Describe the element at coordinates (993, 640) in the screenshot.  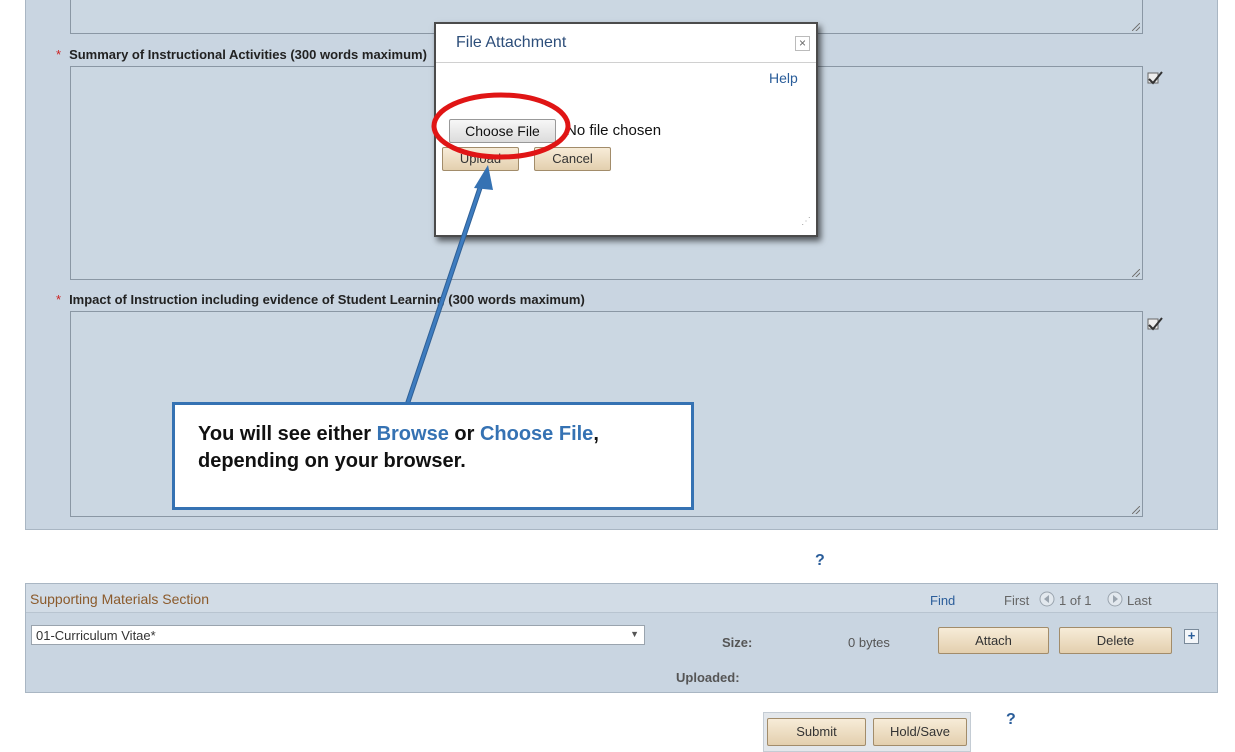
I see `attach-button: Attach` at that location.